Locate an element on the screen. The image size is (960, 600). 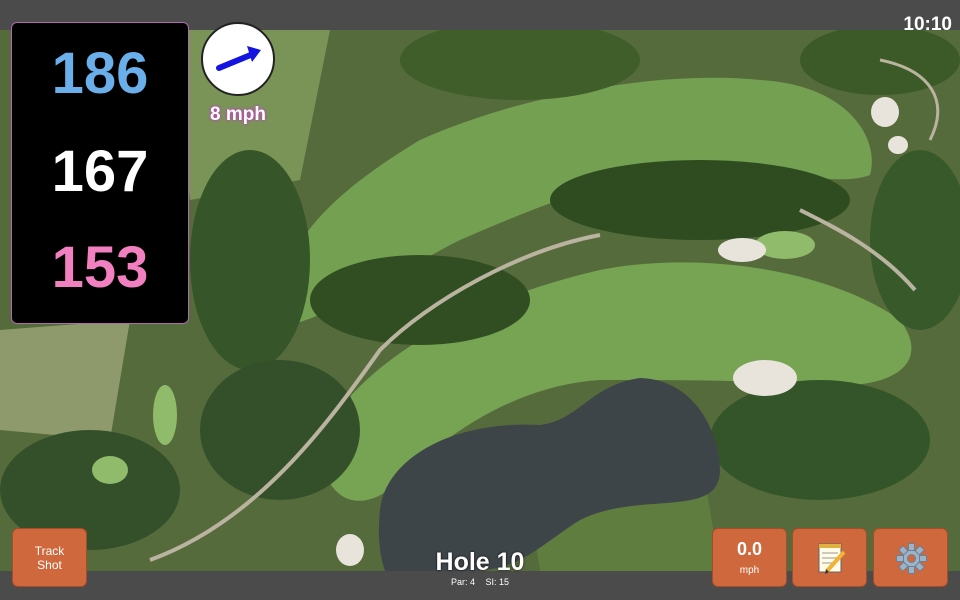
hole-info: Par: 4 SI: 15 is located at coordinates (480, 582).